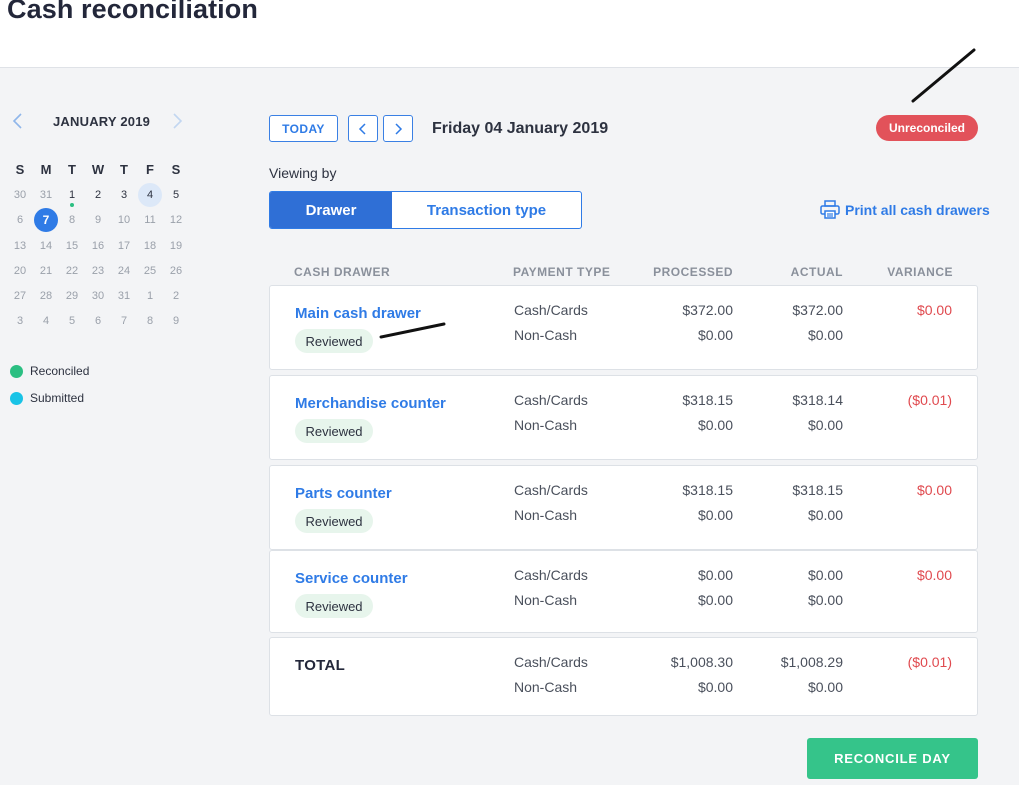 Image resolution: width=1019 pixels, height=785 pixels. What do you see at coordinates (124, 270) in the screenshot?
I see `calendar-day: 24` at bounding box center [124, 270].